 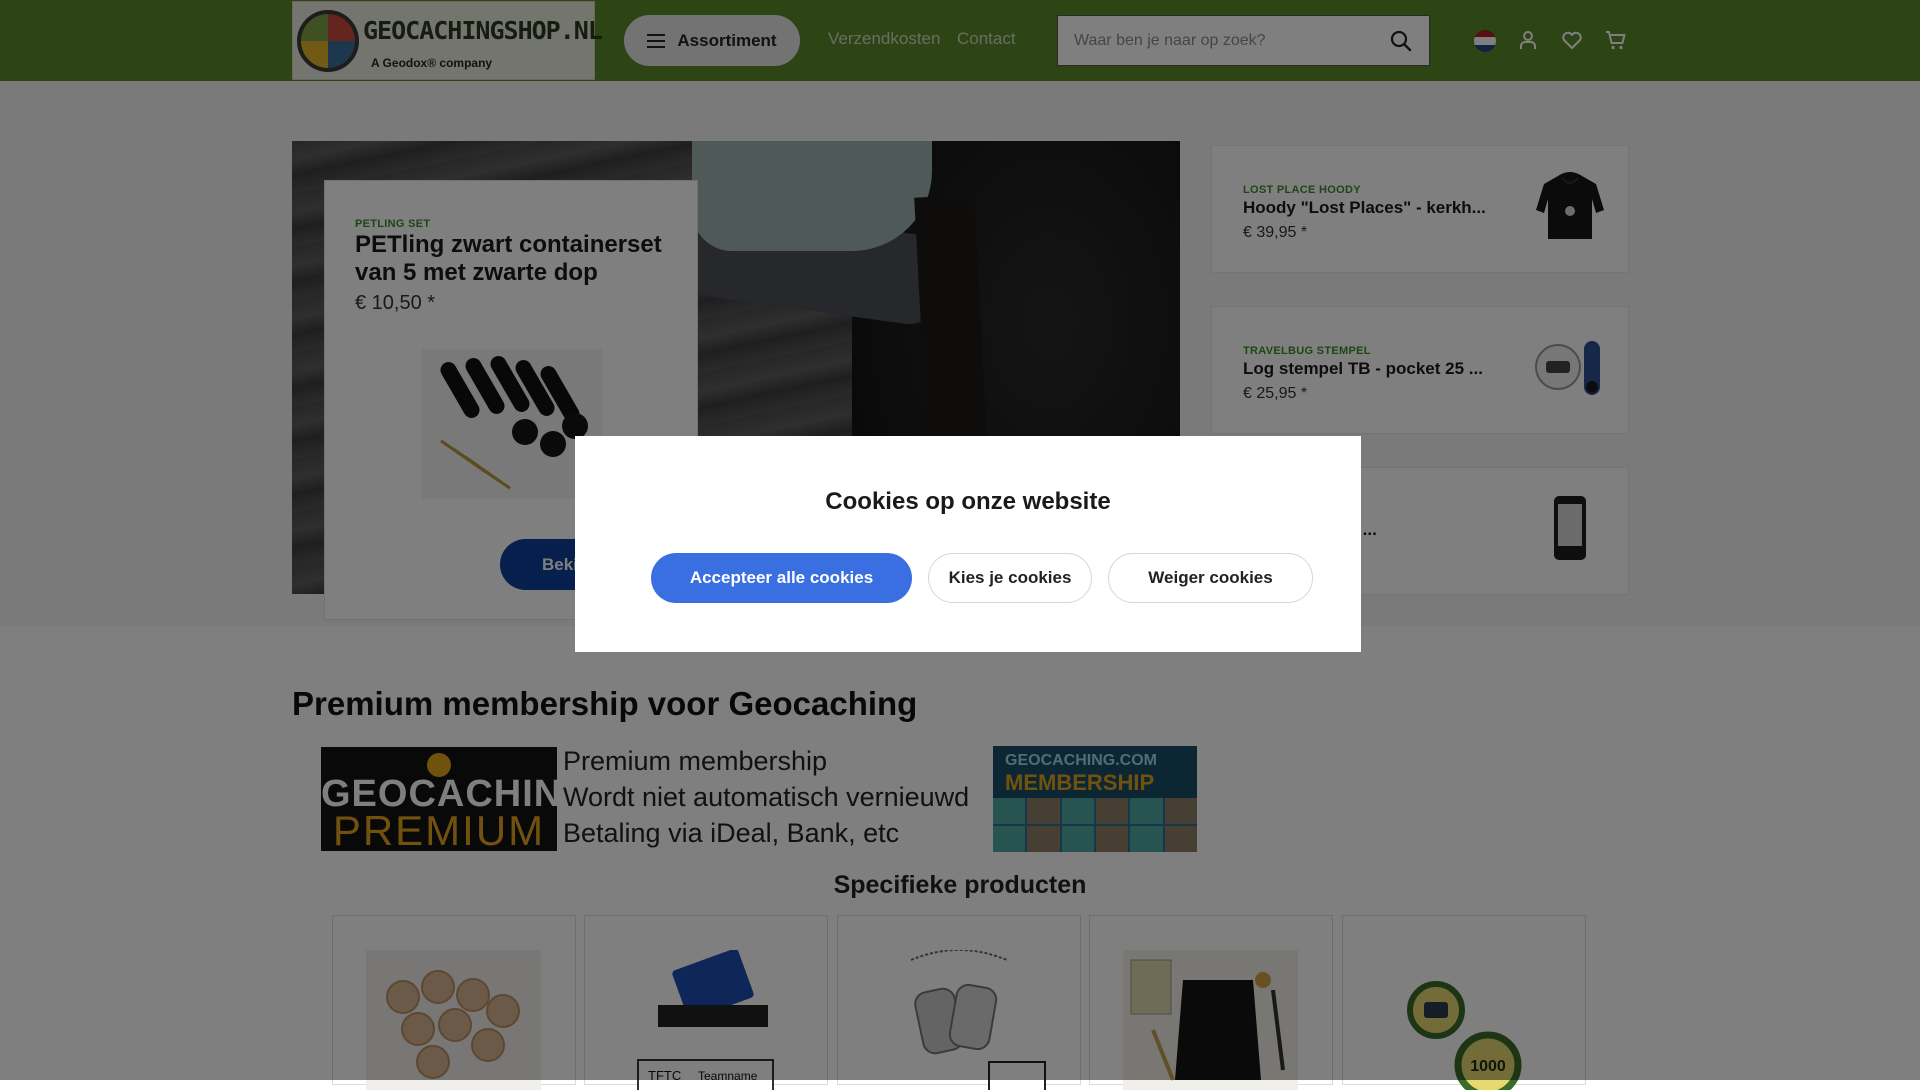 What do you see at coordinates (1010, 578) in the screenshot?
I see `choose-cookies-button: Kies je cookies` at bounding box center [1010, 578].